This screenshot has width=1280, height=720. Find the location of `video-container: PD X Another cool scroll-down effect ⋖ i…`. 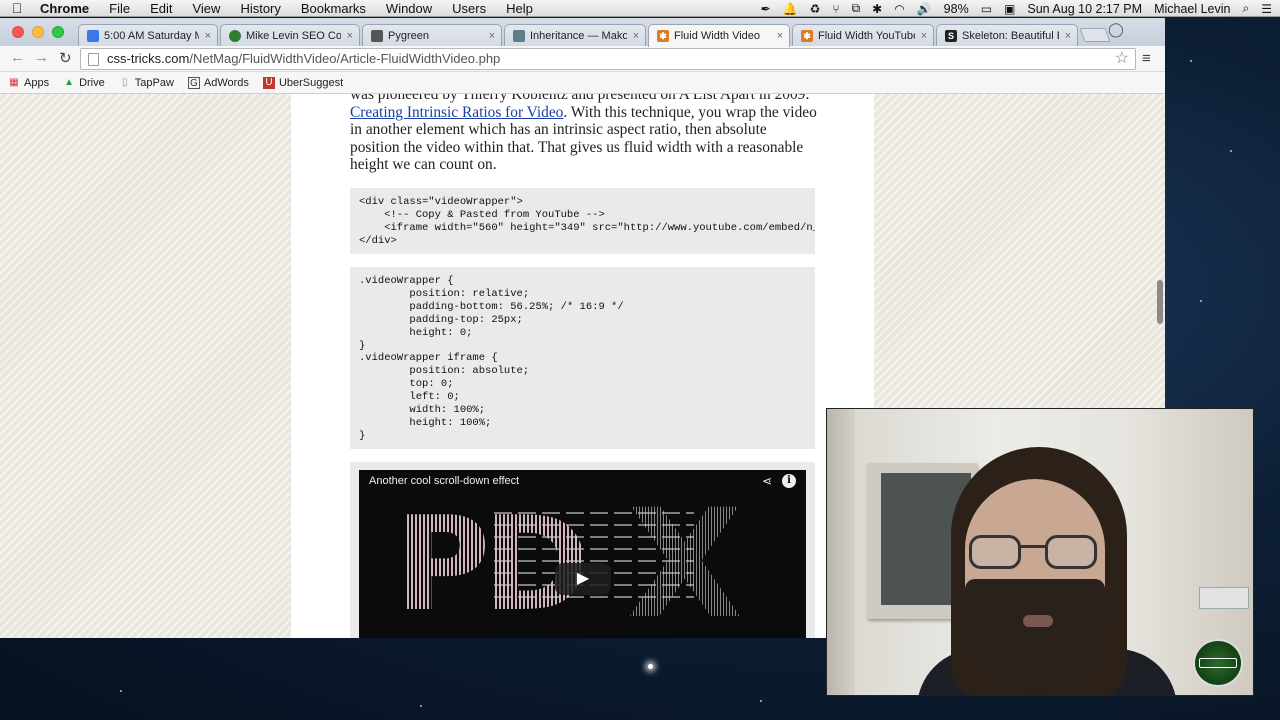

video-container: PD X Another cool scroll-down effect ⋖ i… is located at coordinates (582, 550).